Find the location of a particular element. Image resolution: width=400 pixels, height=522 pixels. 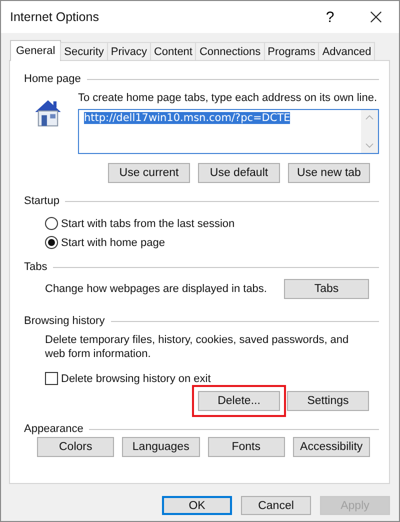

help-button: ? is located at coordinates (330, 17).